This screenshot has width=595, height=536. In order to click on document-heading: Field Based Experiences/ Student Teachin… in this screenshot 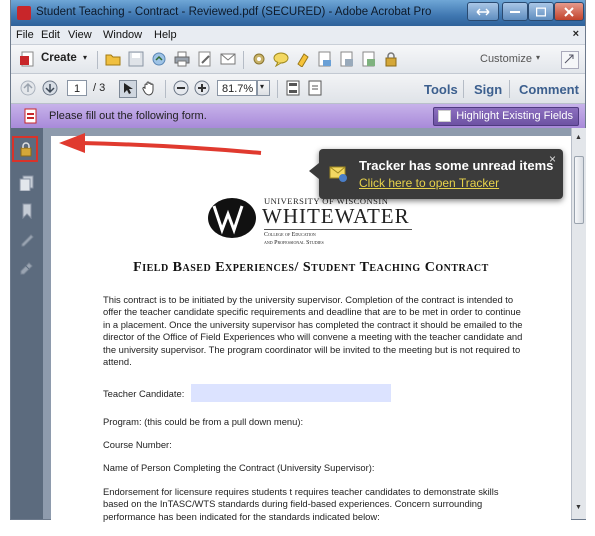, I will do `click(311, 267)`.